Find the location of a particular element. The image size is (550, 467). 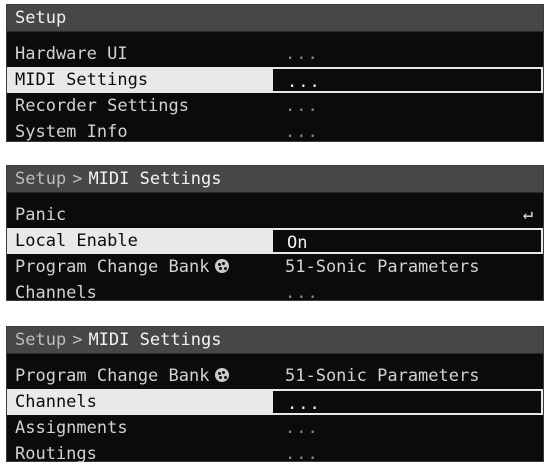

menu-item-panic: Panic ↵ is located at coordinates (275, 215).